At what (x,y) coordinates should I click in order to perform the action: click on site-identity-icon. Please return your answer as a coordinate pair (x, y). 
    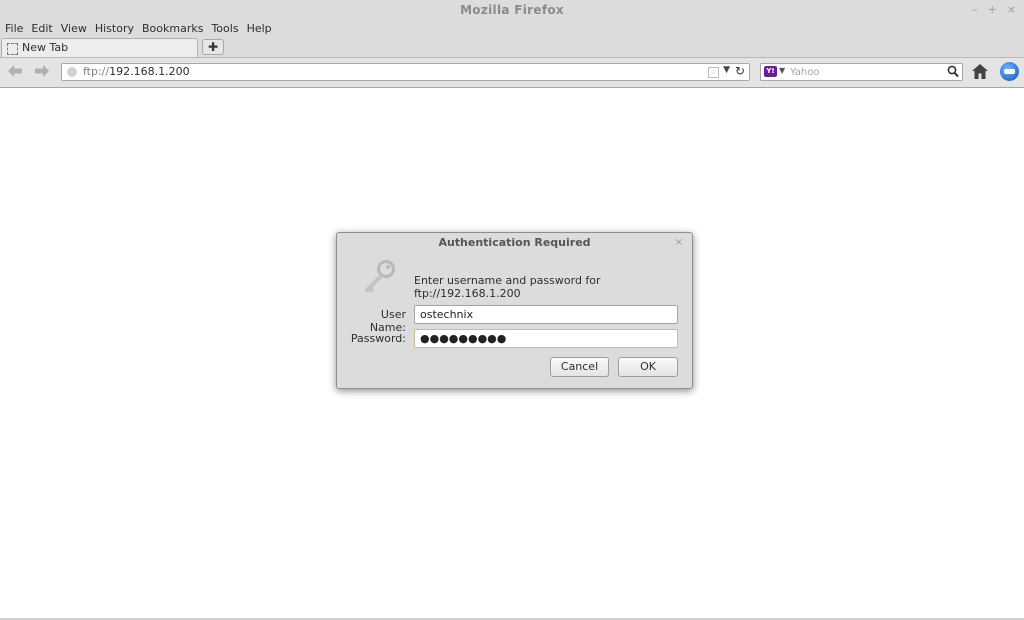
    Looking at the image, I should click on (72, 72).